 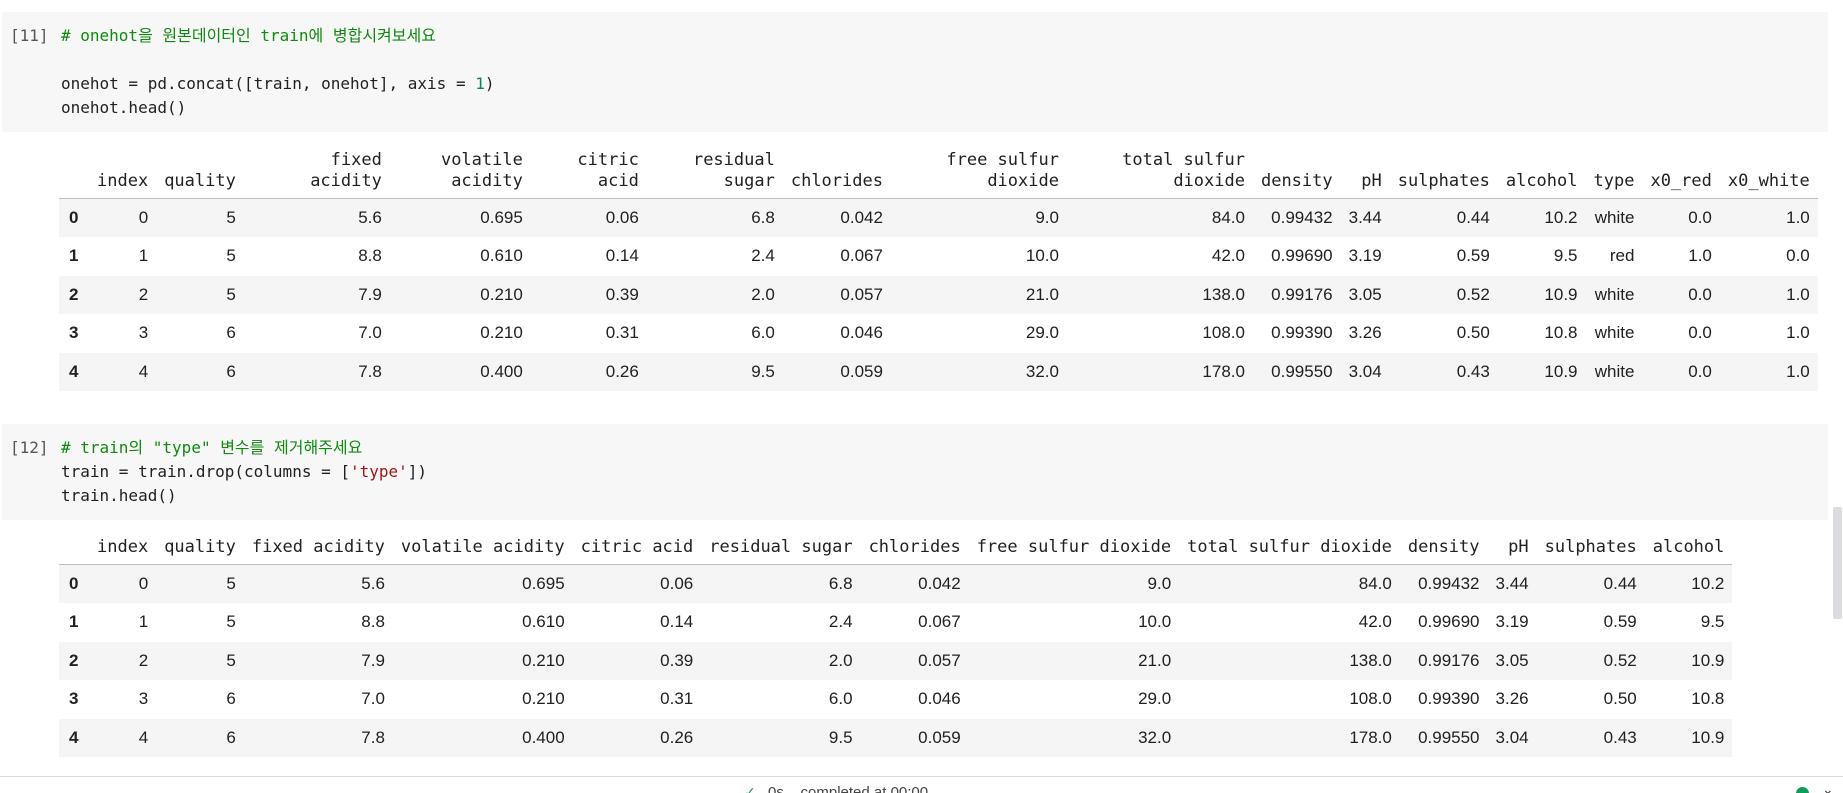 What do you see at coordinates (1828, 787) in the screenshot?
I see `chevron-down-icon: ⌄` at bounding box center [1828, 787].